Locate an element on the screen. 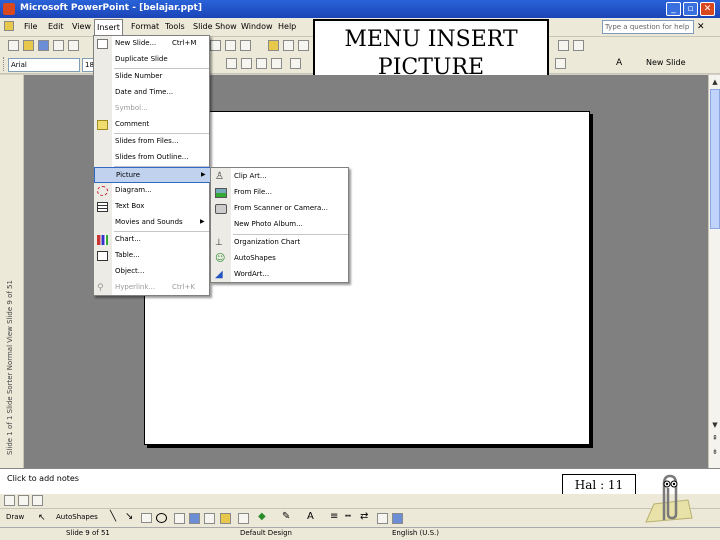  shadow-icon is located at coordinates (276, 63).